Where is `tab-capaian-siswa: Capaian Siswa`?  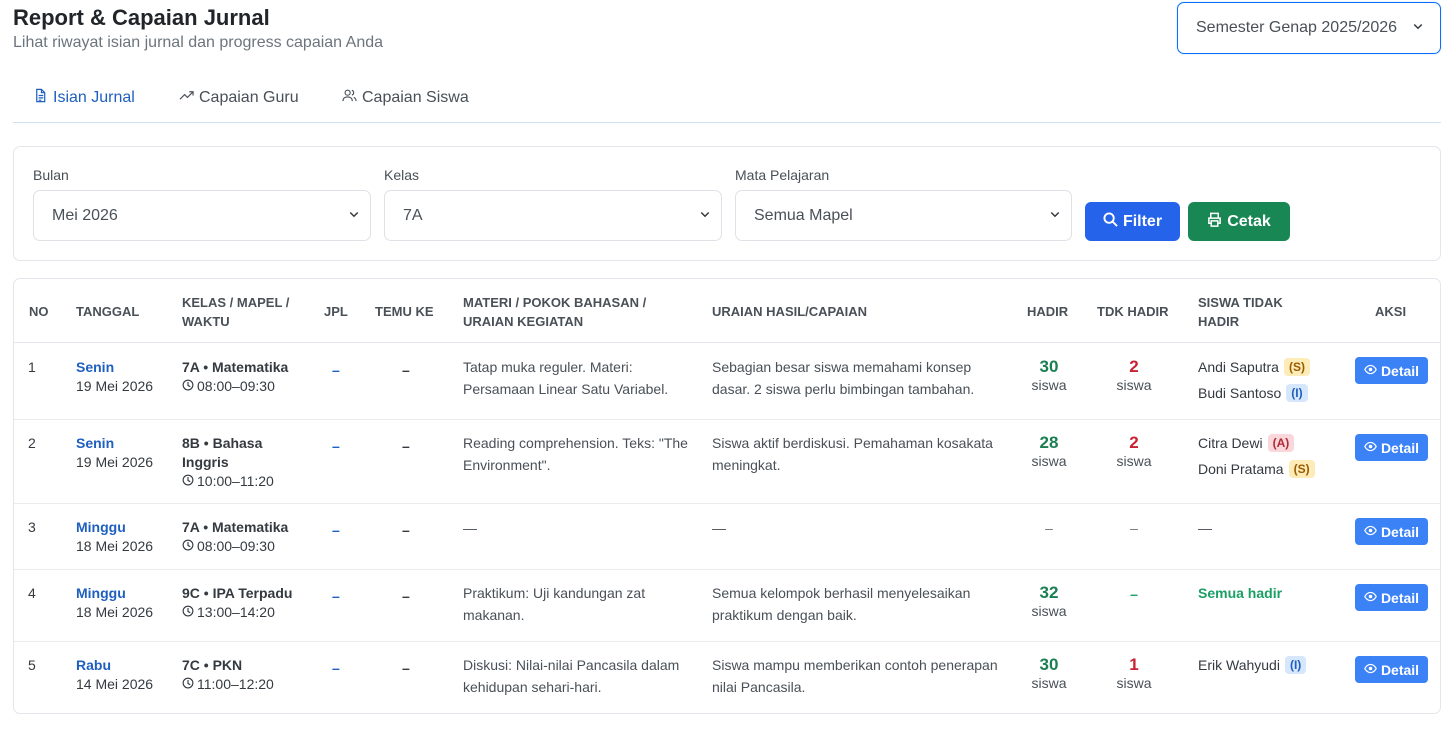
tab-capaian-siswa: Capaian Siswa is located at coordinates (405, 98).